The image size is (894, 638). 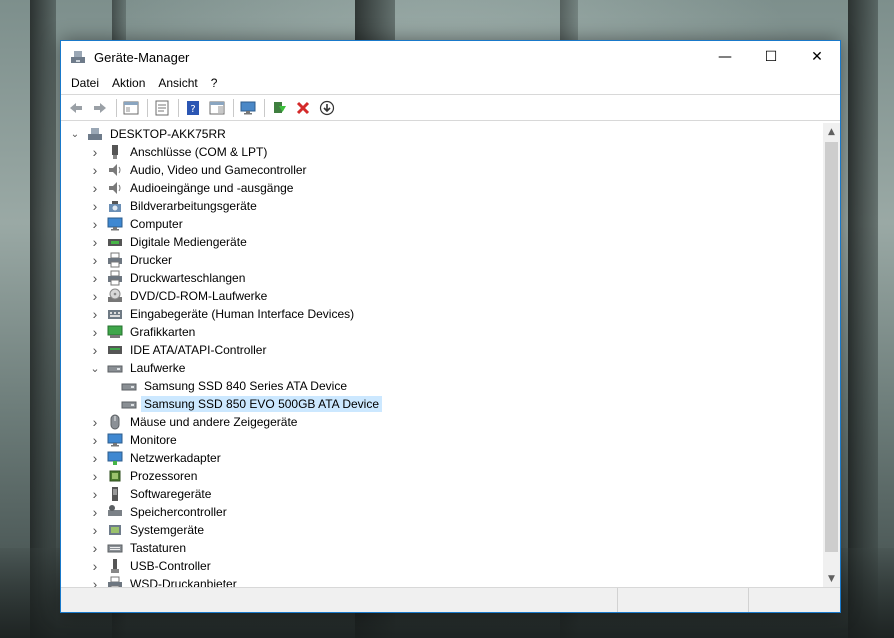 I want to click on close-button: ✕, so click(x=817, y=57).